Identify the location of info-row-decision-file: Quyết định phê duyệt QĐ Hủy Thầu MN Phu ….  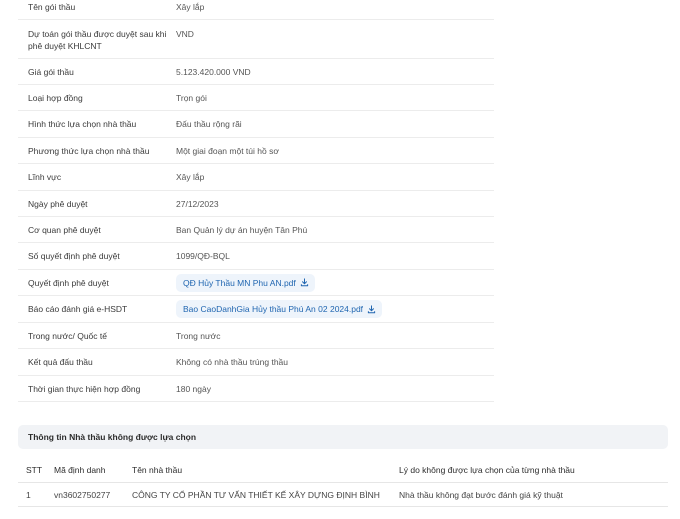
(256, 283).